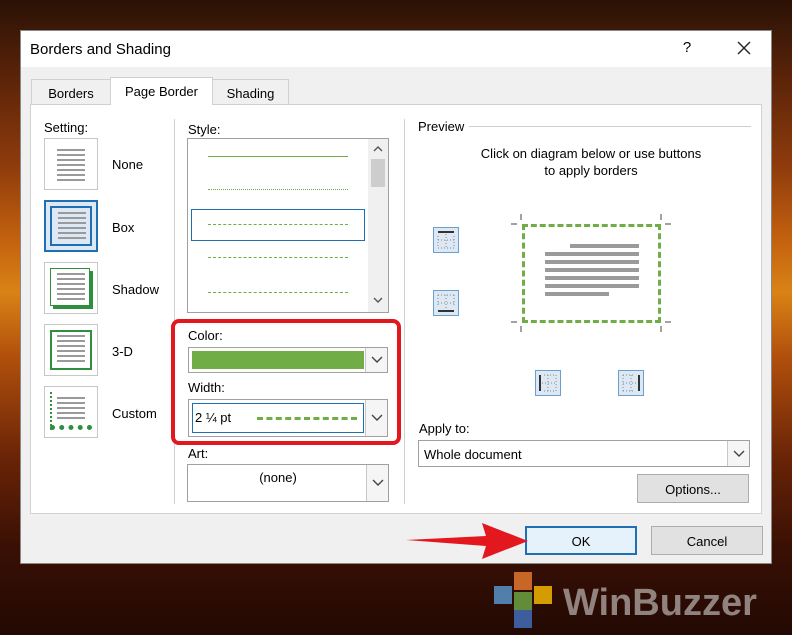 Image resolution: width=792 pixels, height=635 pixels. What do you see at coordinates (286, 382) in the screenshot?
I see `color-width-highlight` at bounding box center [286, 382].